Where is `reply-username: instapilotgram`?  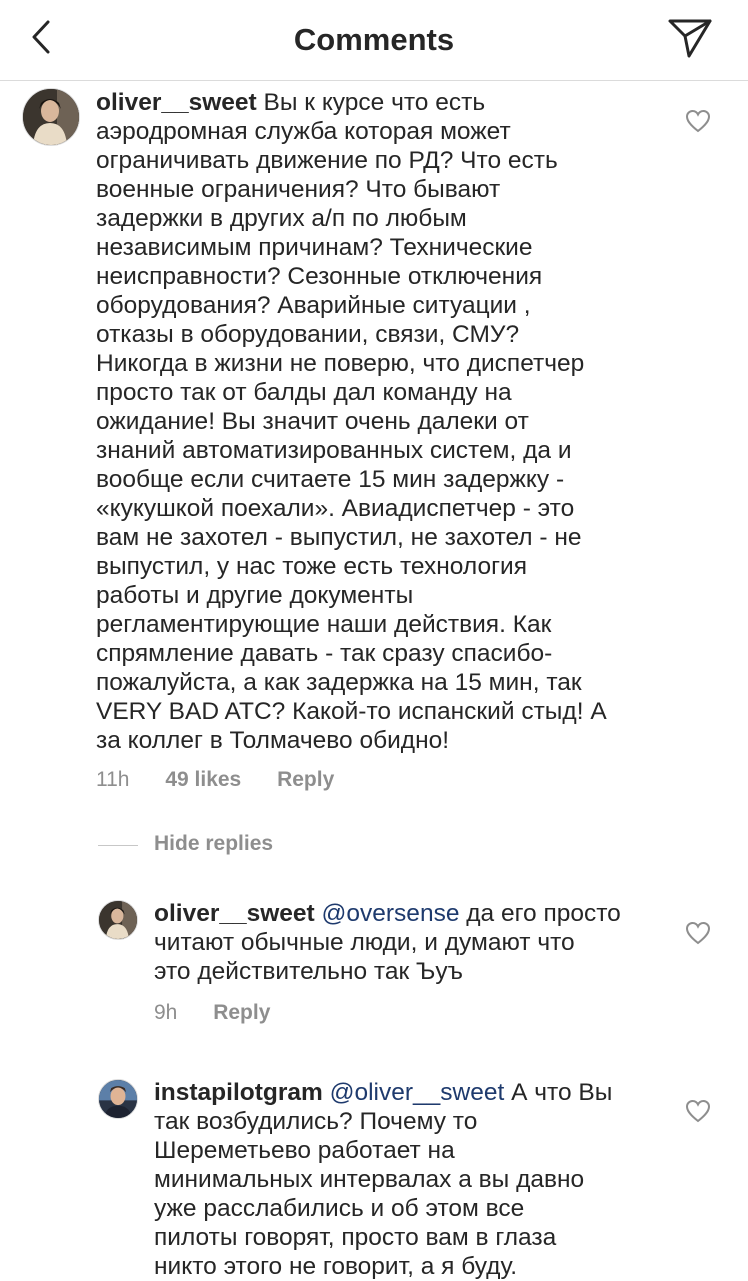 reply-username: instapilotgram is located at coordinates (238, 1092).